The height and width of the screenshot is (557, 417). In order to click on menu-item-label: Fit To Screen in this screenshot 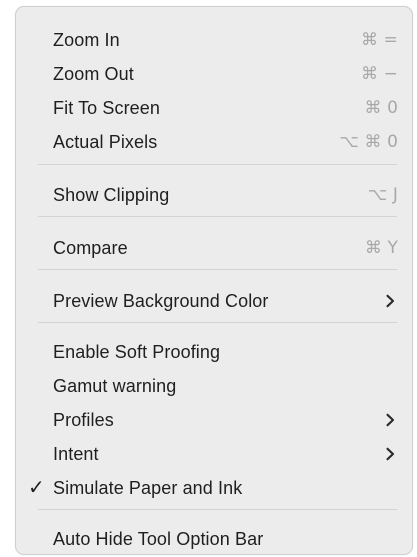, I will do `click(107, 108)`.